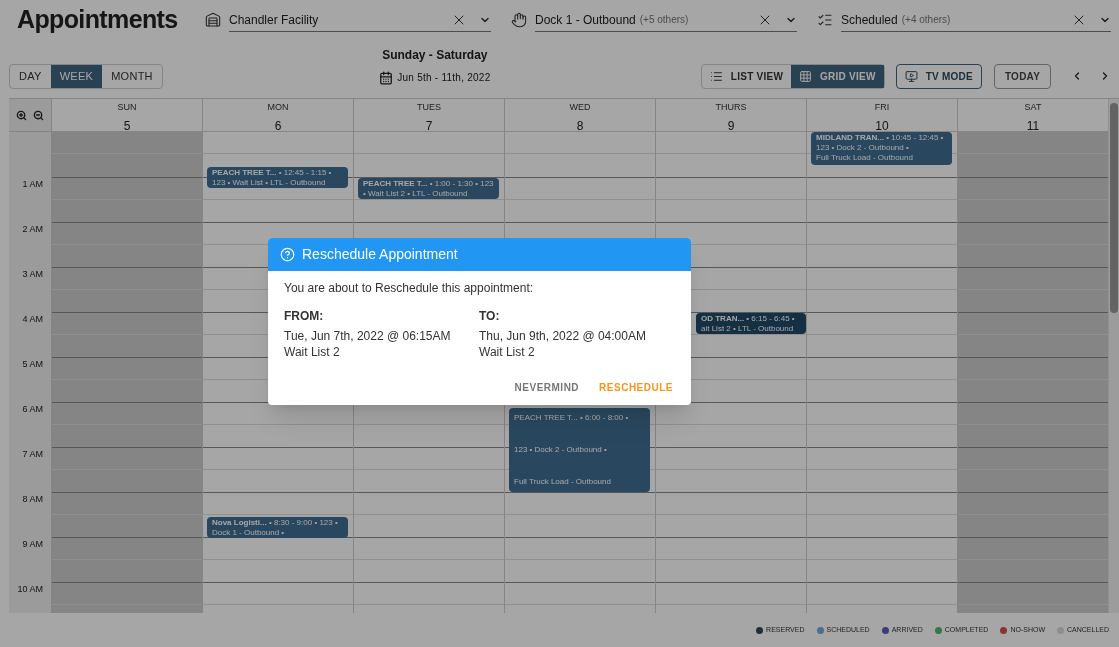 The width and height of the screenshot is (1119, 647). I want to click on page-title: Appointments, so click(98, 20).